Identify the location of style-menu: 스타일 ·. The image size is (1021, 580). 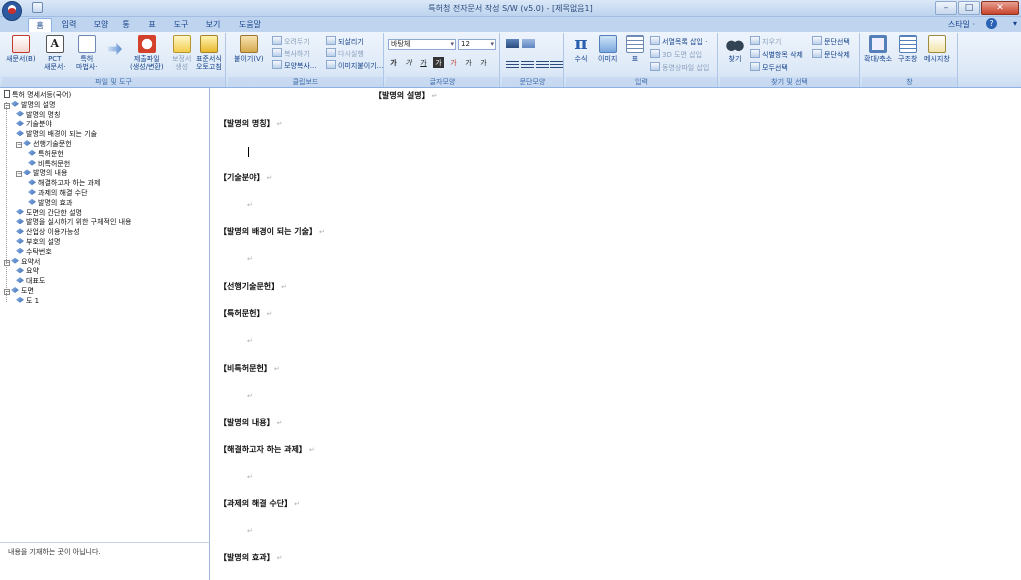
(961, 24).